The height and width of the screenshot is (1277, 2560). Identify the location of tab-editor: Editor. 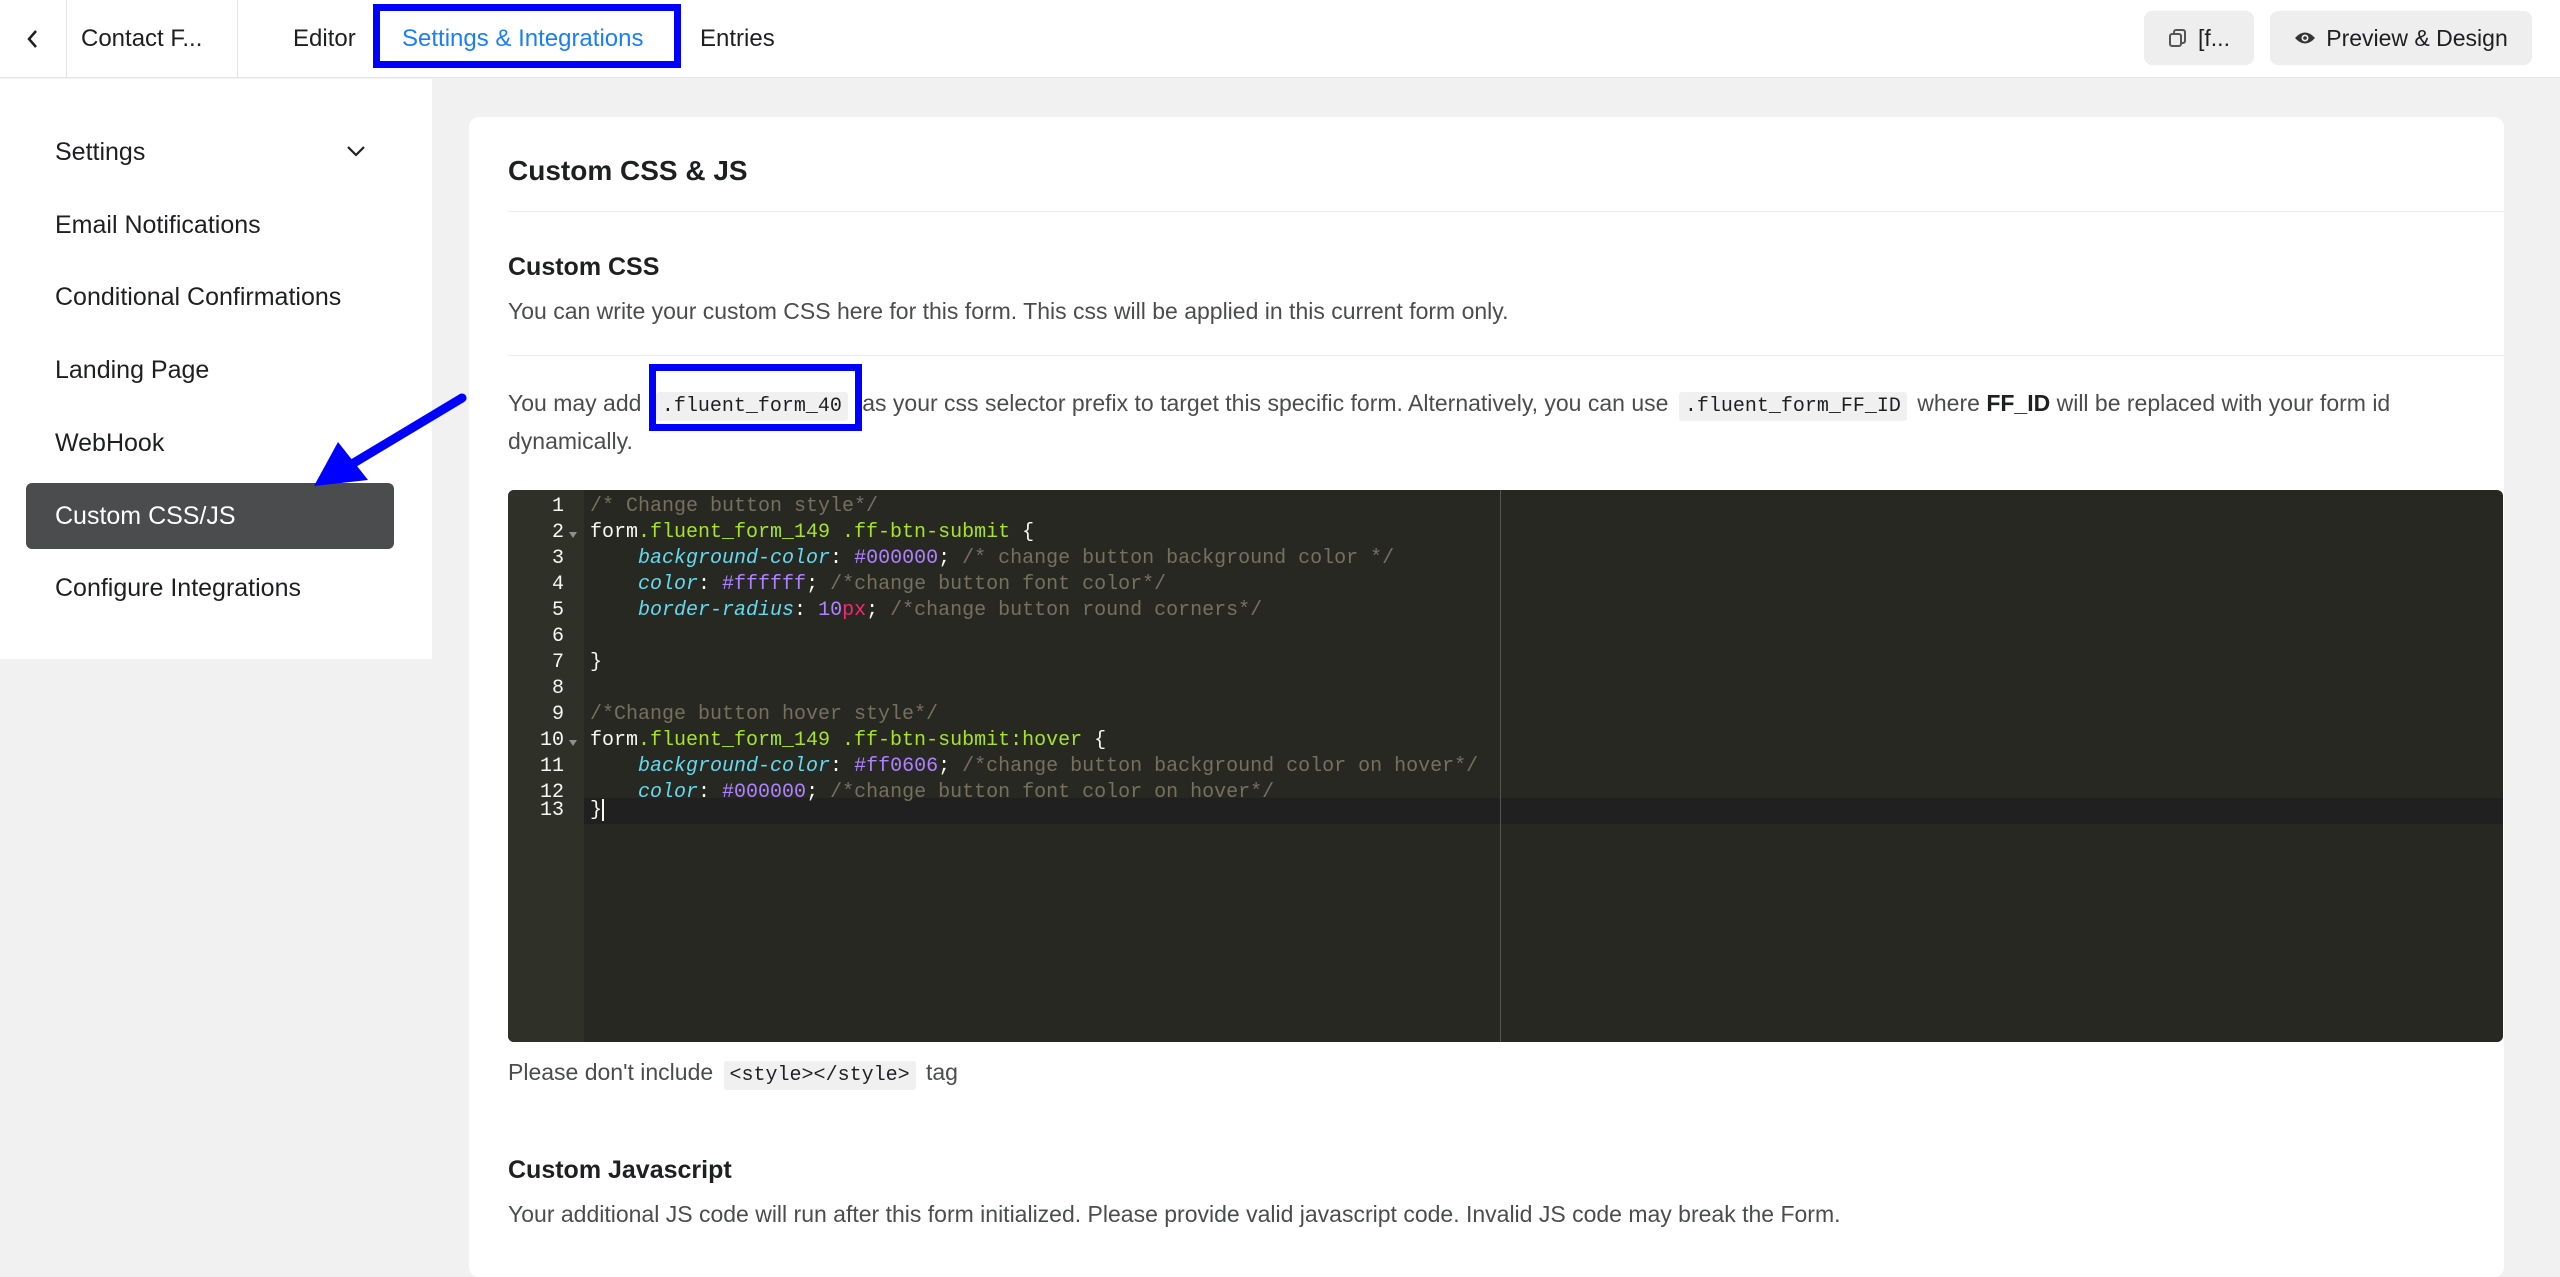
(324, 39).